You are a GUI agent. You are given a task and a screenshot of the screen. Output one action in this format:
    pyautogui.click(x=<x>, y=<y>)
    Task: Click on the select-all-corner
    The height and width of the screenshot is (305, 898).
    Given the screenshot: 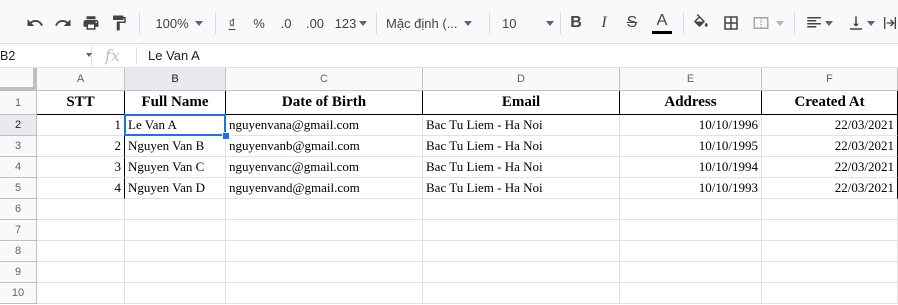 What is the action you would take?
    pyautogui.click(x=18, y=79)
    